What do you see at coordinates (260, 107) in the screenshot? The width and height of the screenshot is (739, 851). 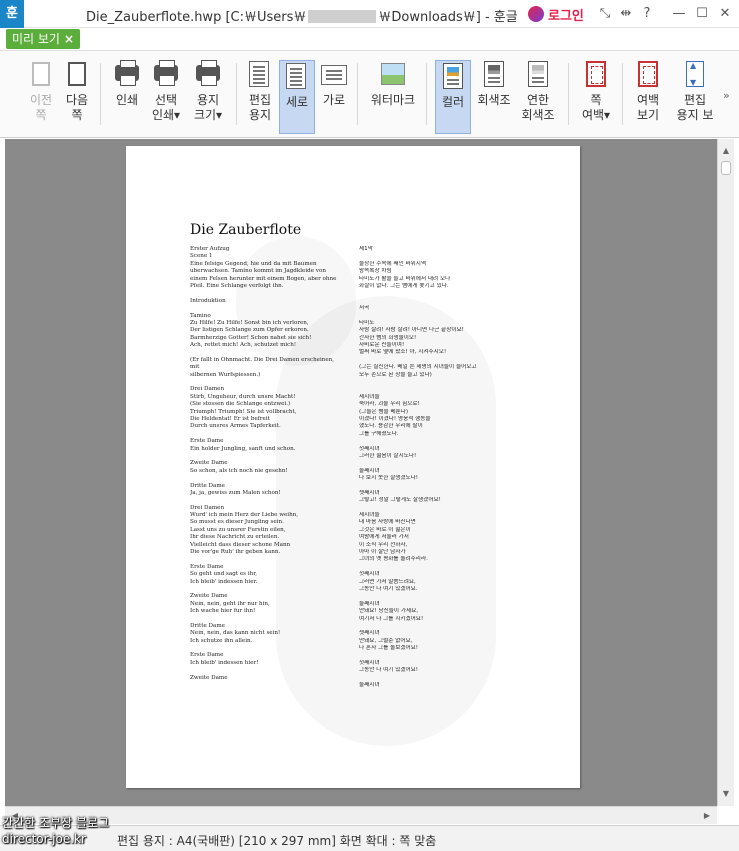 I see `edit-paper-label: 편집 용지` at bounding box center [260, 107].